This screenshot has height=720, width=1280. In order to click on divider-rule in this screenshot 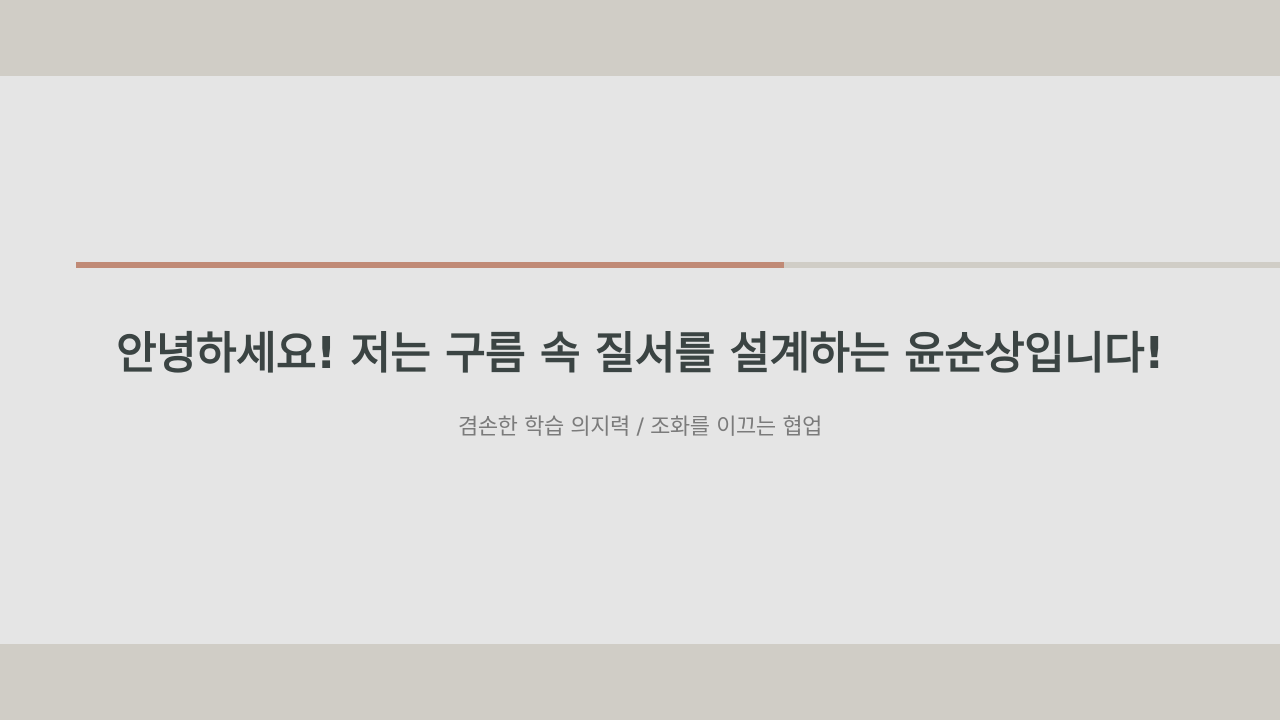, I will do `click(678, 265)`.